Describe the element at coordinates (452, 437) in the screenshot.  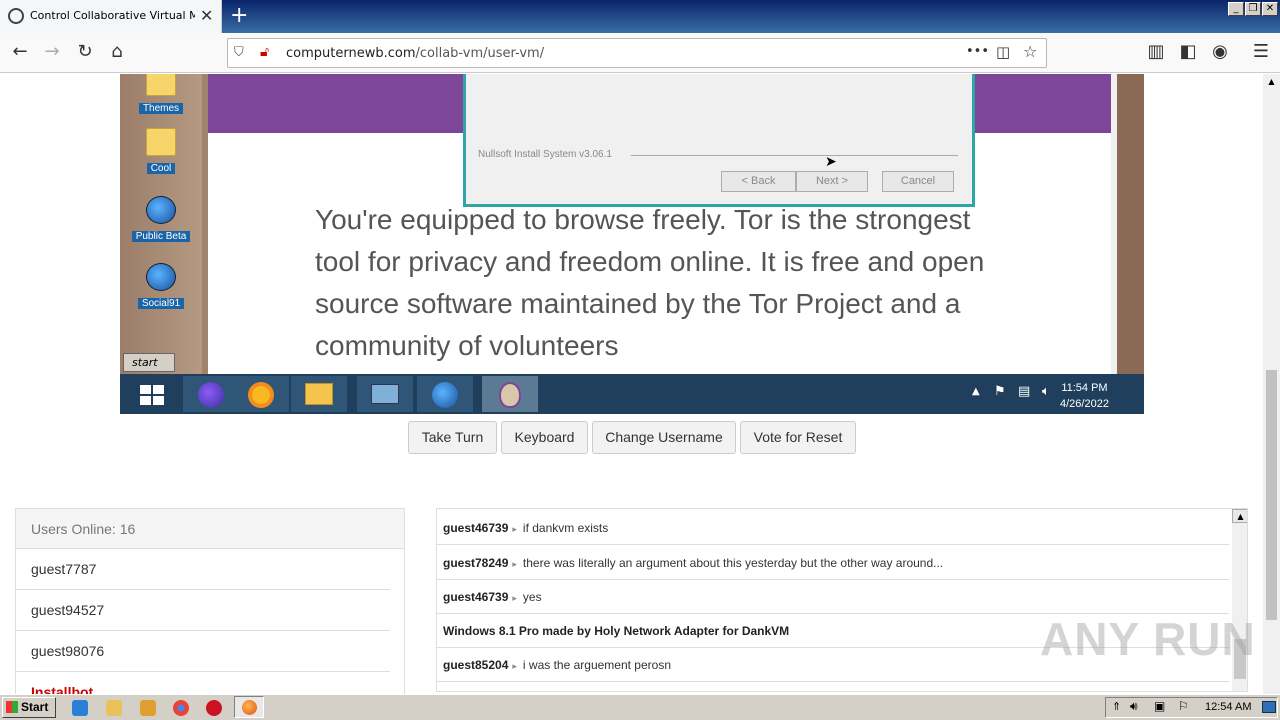
I see `take-turn-button: Take Turn` at that location.